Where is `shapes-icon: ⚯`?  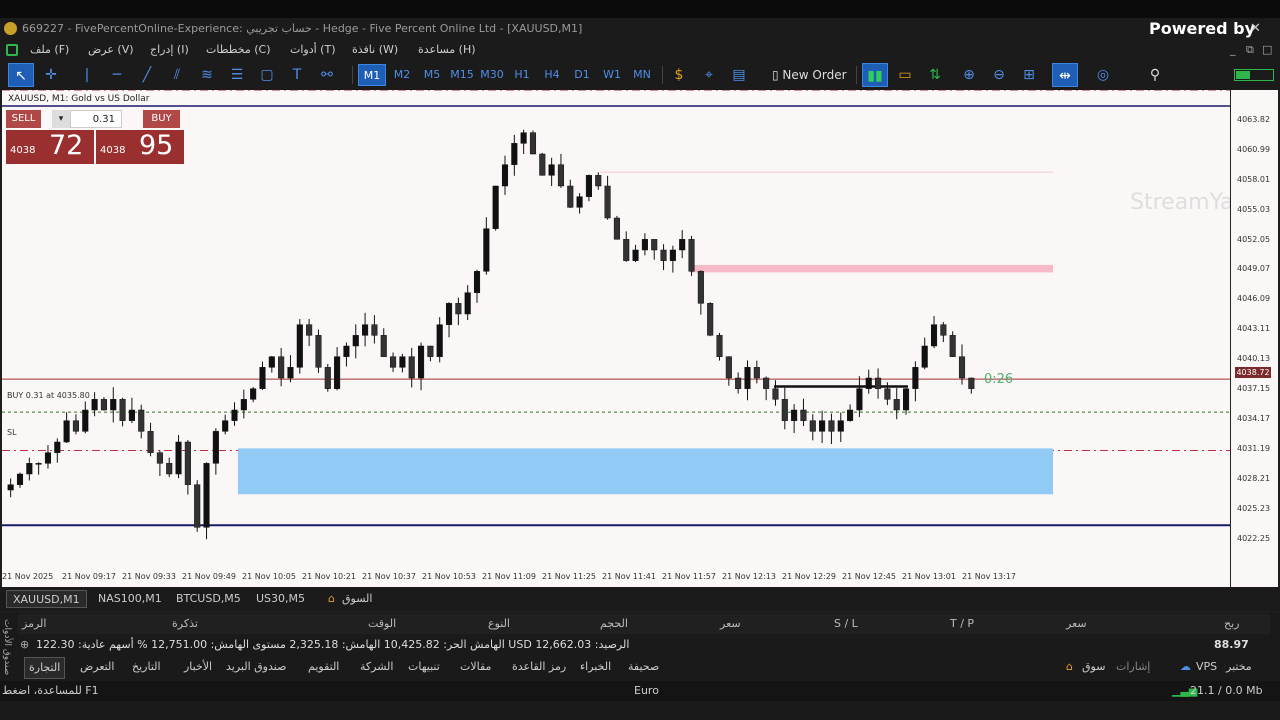
shapes-icon: ⚯ is located at coordinates (327, 75).